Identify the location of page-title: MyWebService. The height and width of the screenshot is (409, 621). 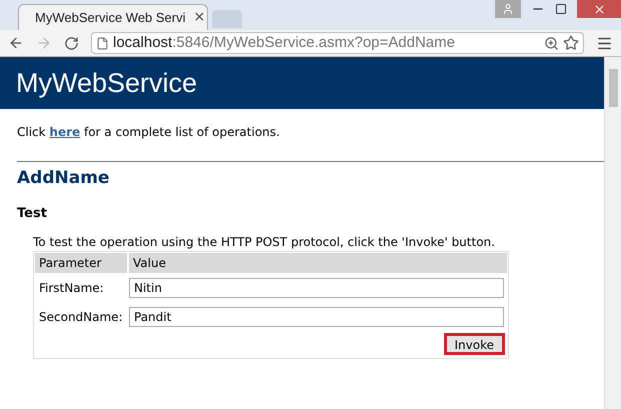
(107, 83).